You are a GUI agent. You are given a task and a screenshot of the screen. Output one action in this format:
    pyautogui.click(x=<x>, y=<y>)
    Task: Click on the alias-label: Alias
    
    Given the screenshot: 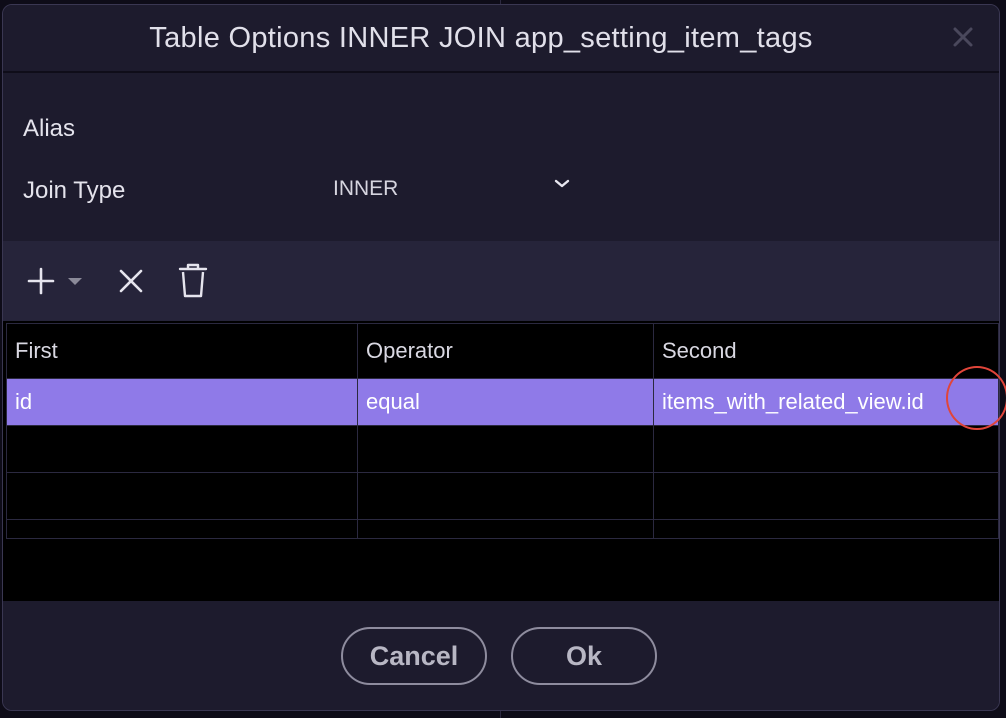 What is the action you would take?
    pyautogui.click(x=49, y=128)
    